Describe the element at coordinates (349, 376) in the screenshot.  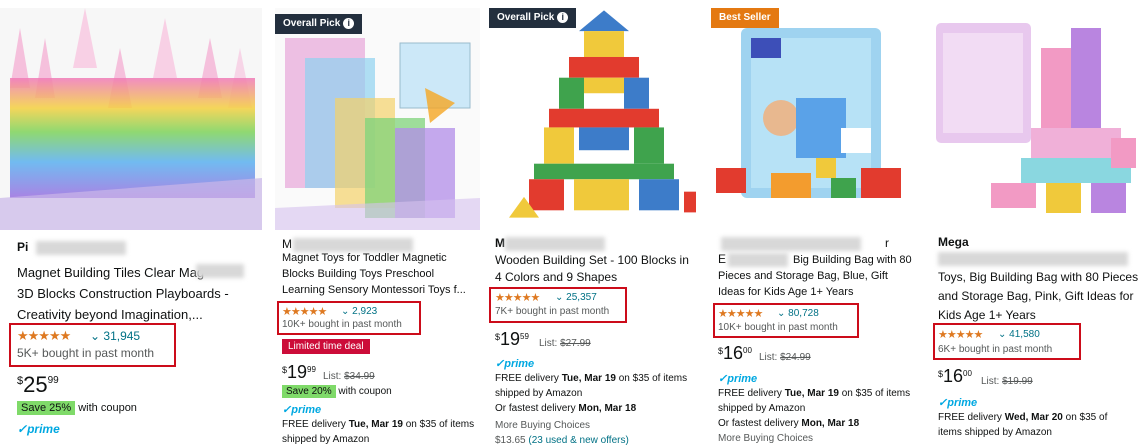
I see `list-price: List: $34.99` at that location.